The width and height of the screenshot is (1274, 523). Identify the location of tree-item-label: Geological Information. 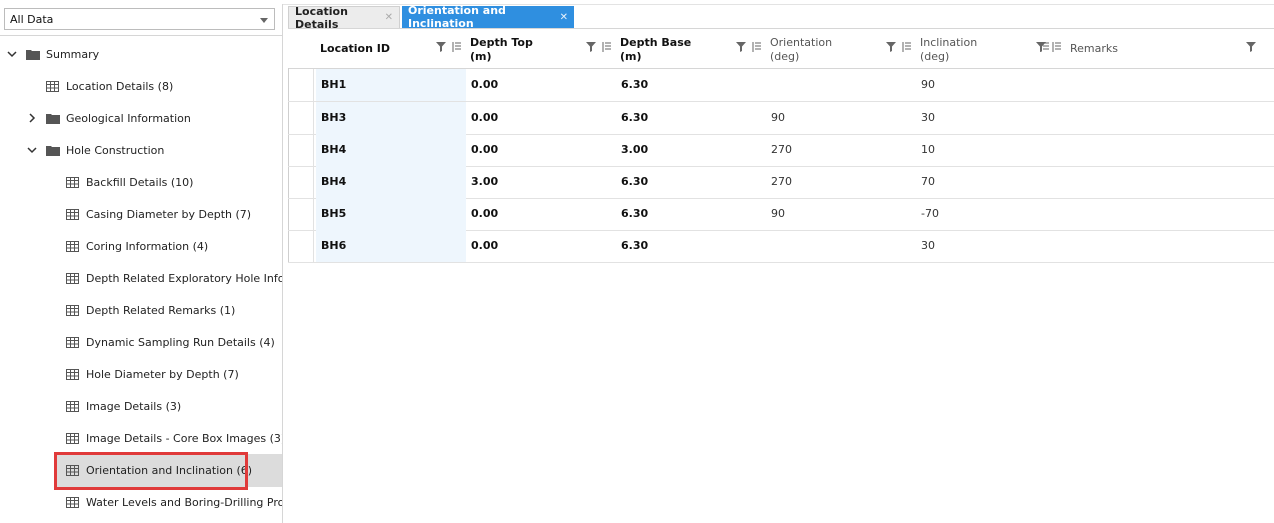
(128, 118).